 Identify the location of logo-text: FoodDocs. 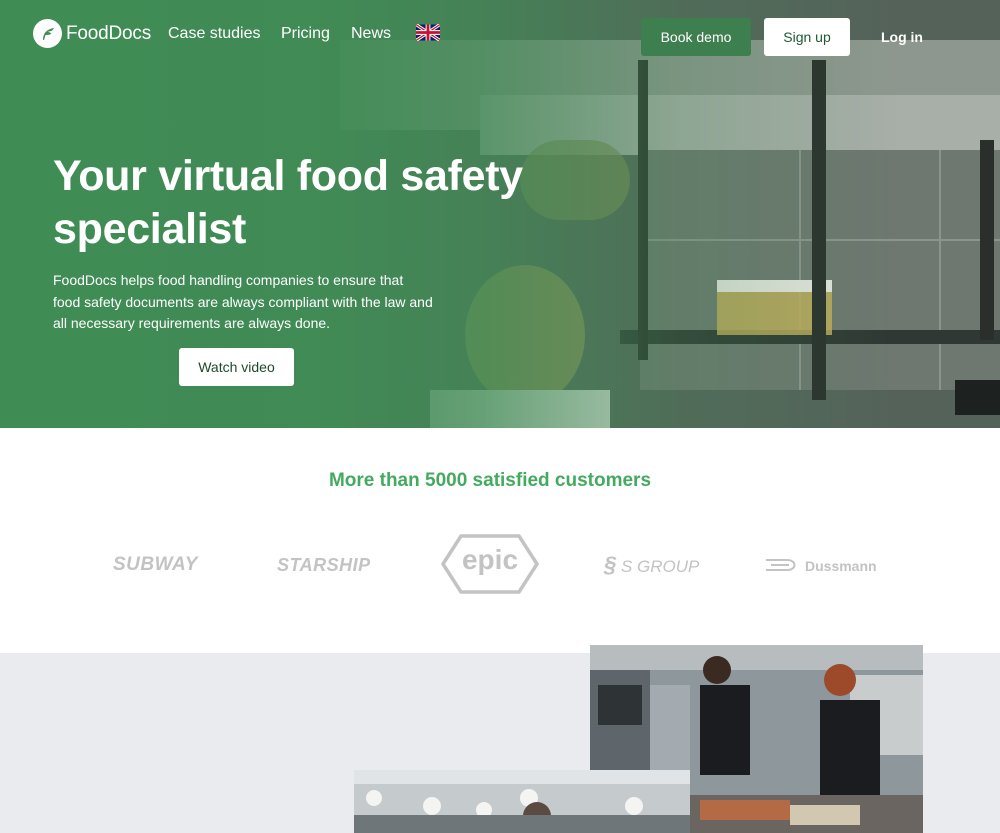
(108, 33).